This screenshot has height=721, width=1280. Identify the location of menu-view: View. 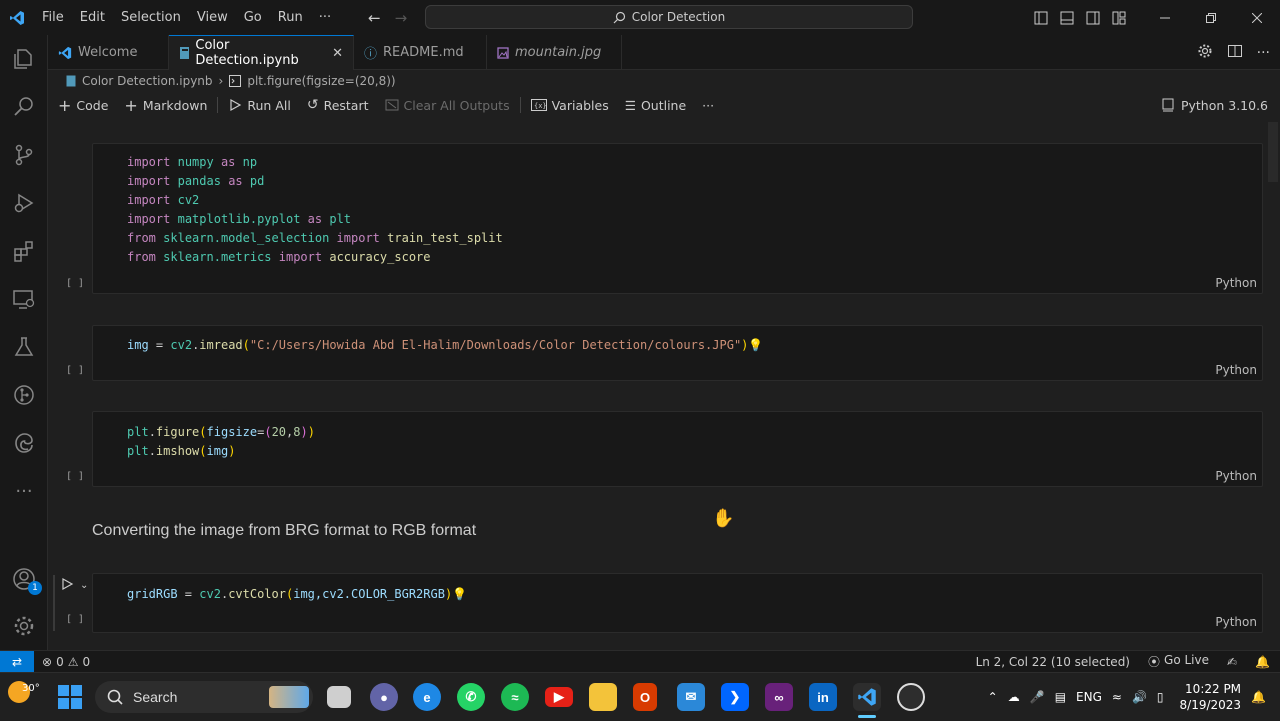
(212, 17).